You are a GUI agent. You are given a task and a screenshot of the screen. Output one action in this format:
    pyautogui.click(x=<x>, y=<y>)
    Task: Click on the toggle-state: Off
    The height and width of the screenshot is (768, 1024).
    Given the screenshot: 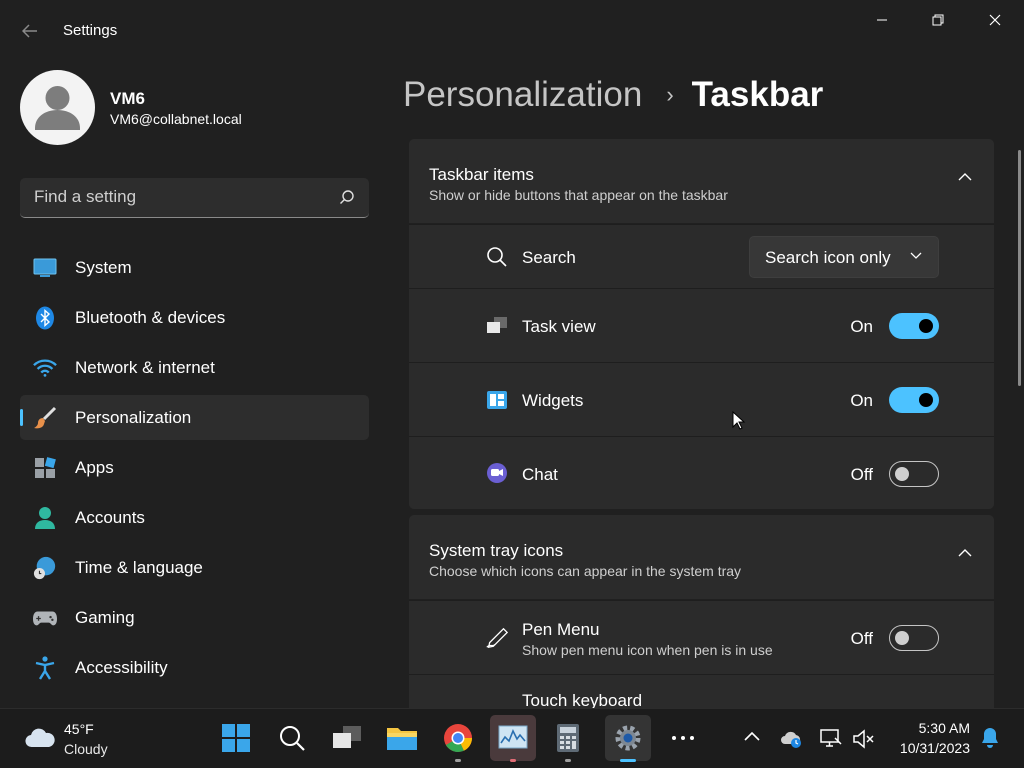 What is the action you would take?
    pyautogui.click(x=861, y=638)
    